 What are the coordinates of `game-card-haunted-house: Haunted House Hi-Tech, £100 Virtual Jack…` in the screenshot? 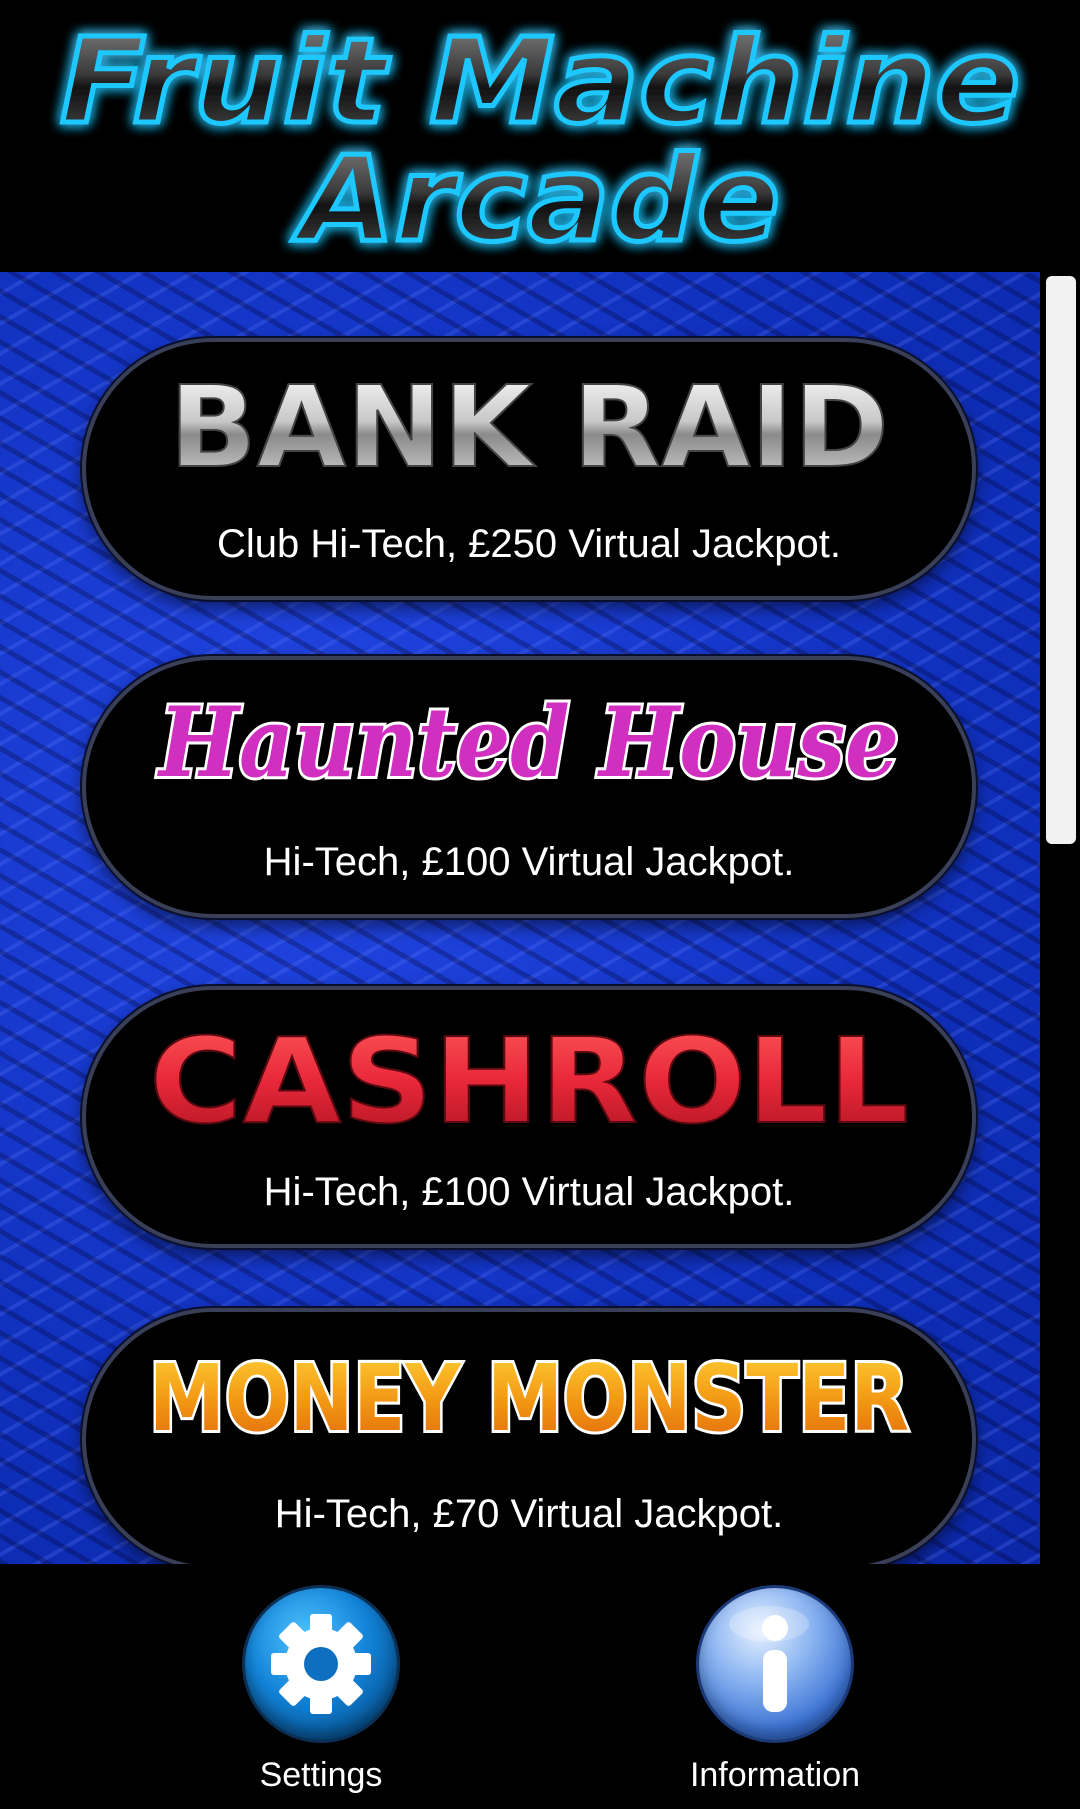 It's located at (529, 787).